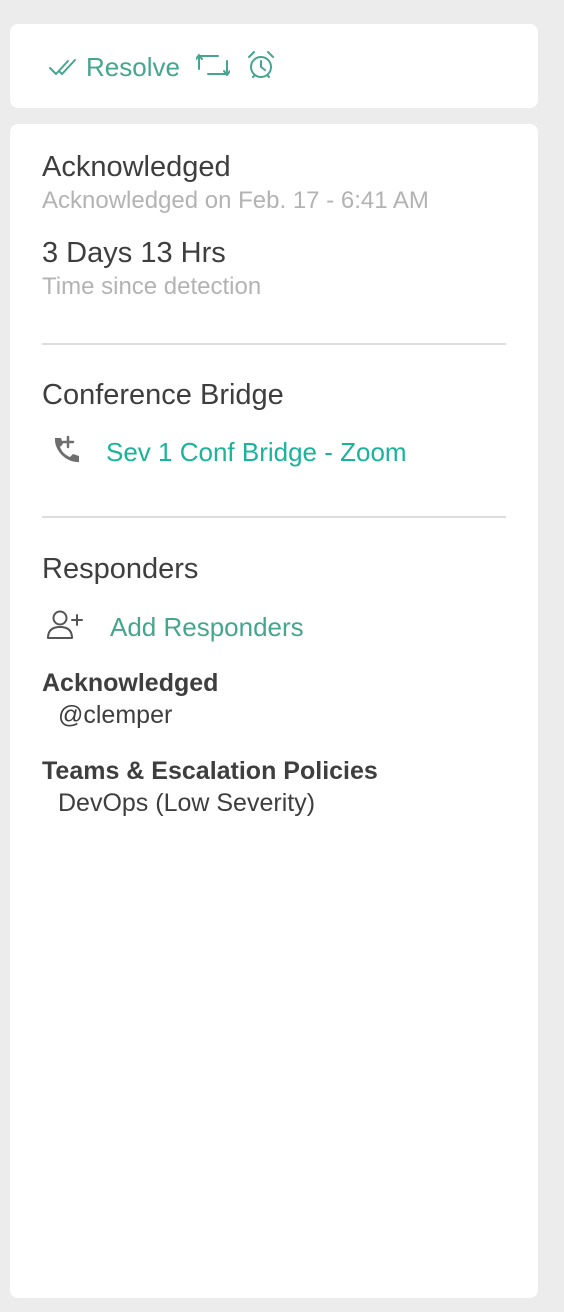 This screenshot has width=564, height=1312. I want to click on conference-bridge-title: Conference Bridge, so click(163, 395).